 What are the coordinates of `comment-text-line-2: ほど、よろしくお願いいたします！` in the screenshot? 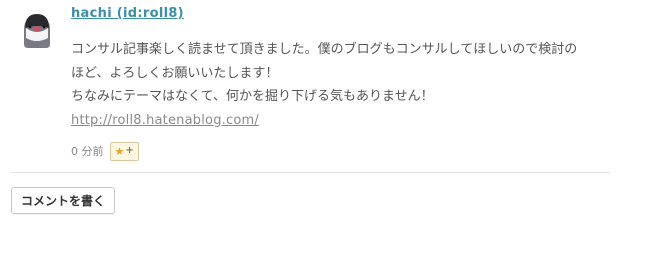 It's located at (175, 73).